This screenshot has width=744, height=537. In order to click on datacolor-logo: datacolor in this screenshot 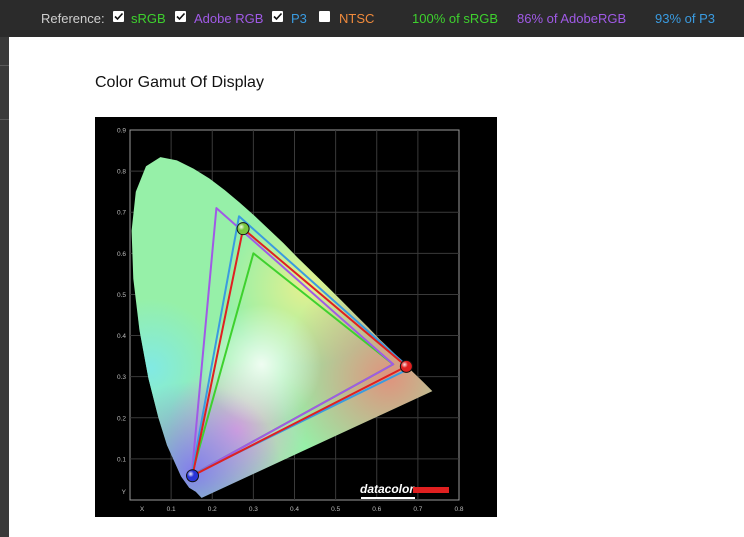, I will do `click(404, 490)`.